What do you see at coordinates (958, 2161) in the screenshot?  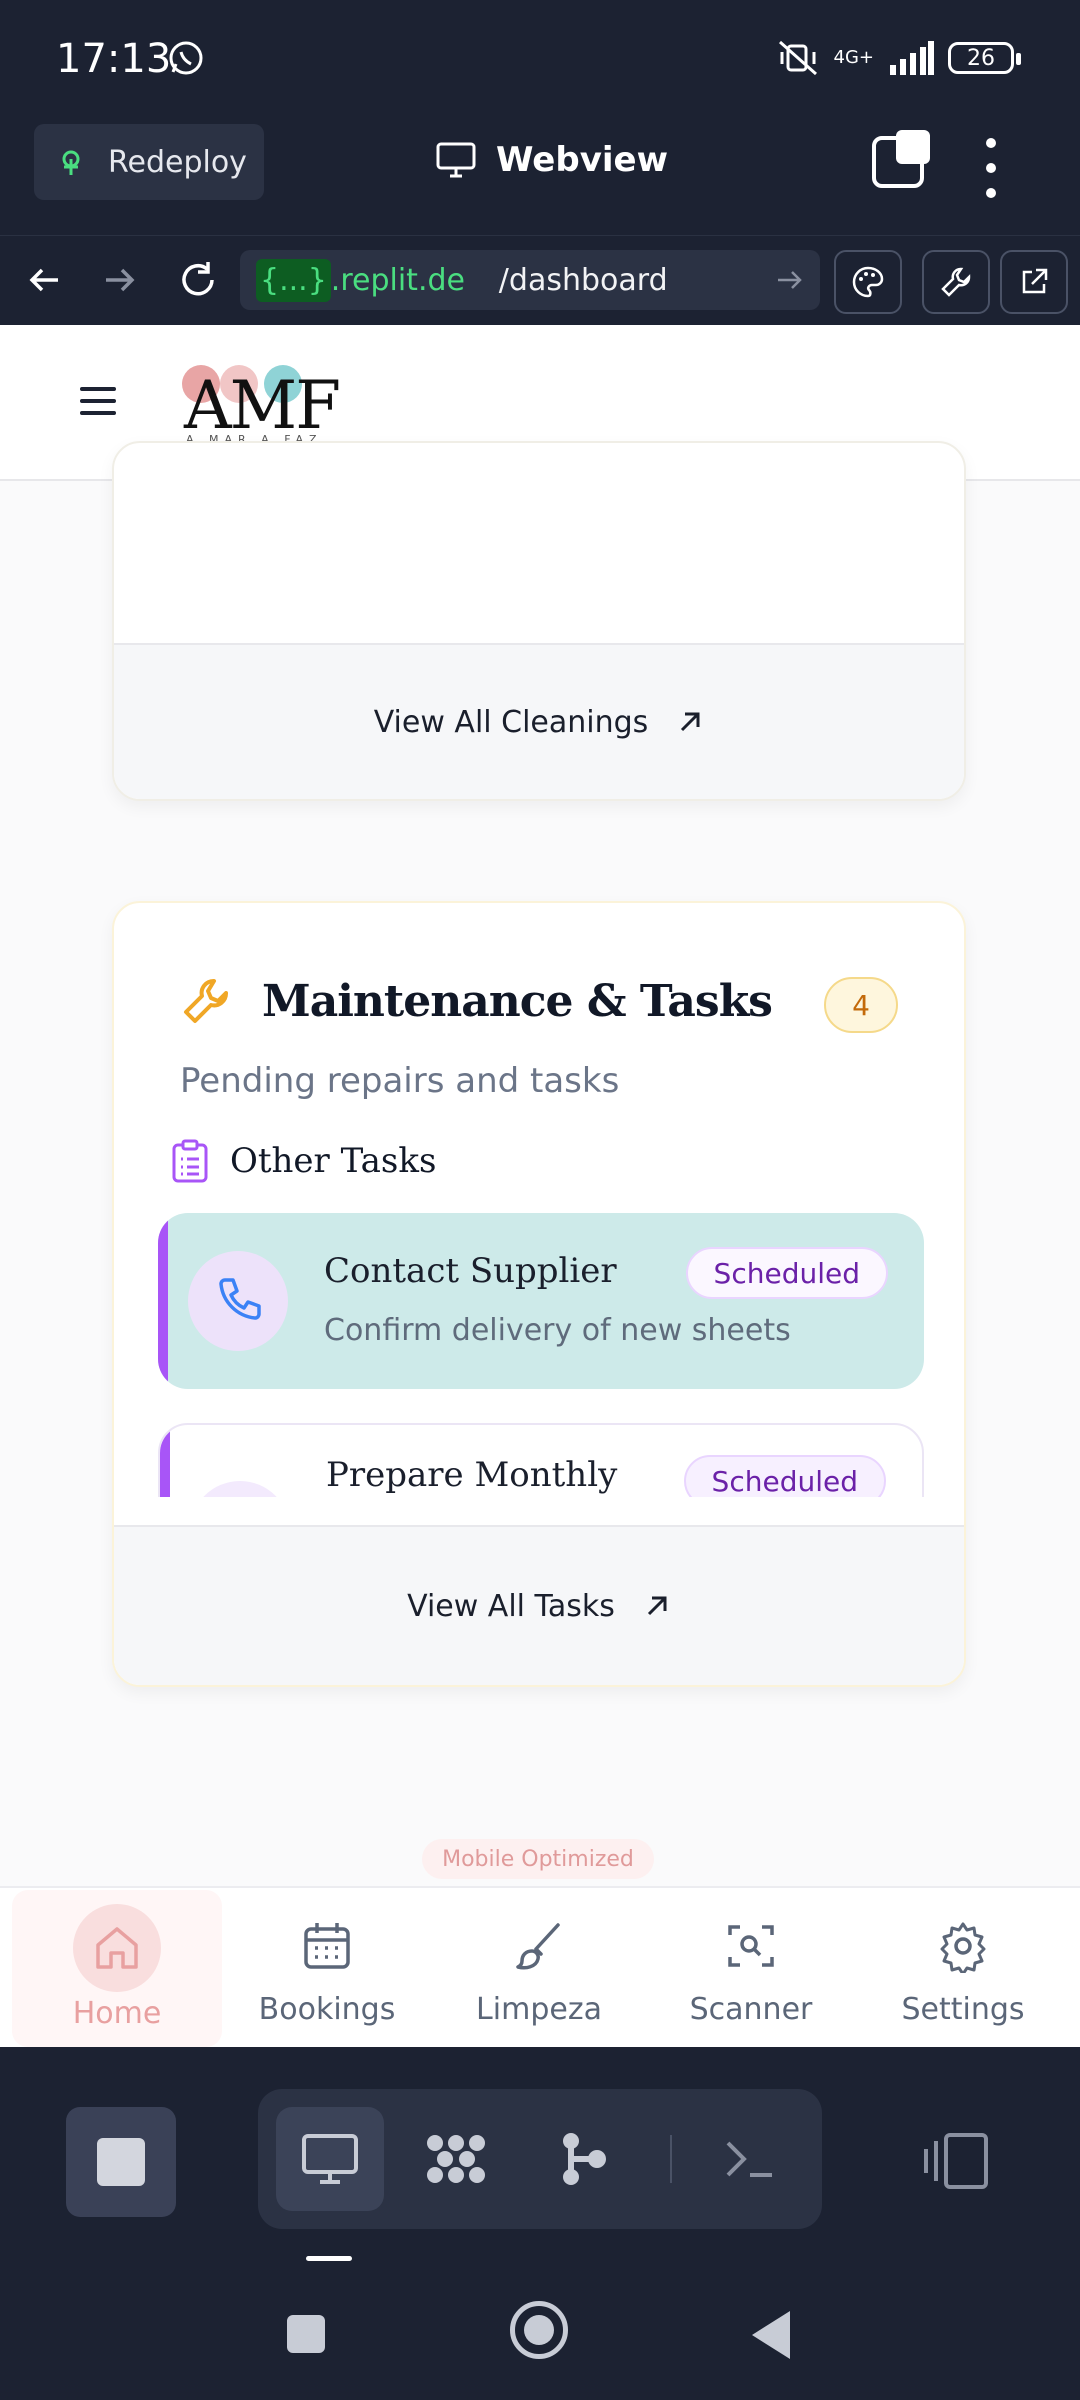 I see `layout-toggle-icon` at bounding box center [958, 2161].